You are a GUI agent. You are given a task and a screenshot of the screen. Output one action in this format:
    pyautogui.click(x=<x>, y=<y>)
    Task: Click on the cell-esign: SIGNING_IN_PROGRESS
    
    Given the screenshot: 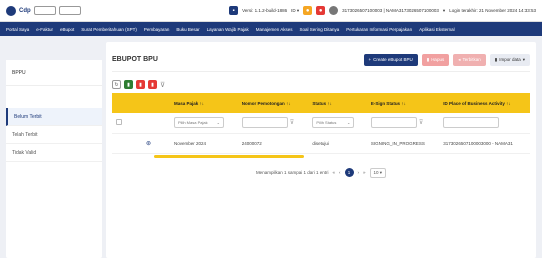 What is the action you would take?
    pyautogui.click(x=403, y=143)
    